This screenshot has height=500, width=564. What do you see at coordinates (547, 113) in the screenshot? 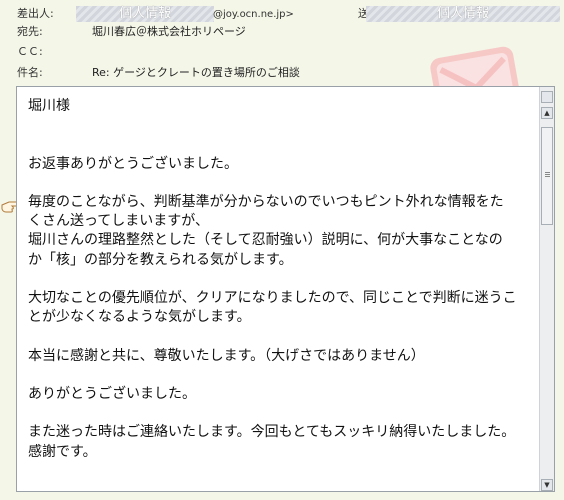
I see `scroll-up-button: ▲` at bounding box center [547, 113].